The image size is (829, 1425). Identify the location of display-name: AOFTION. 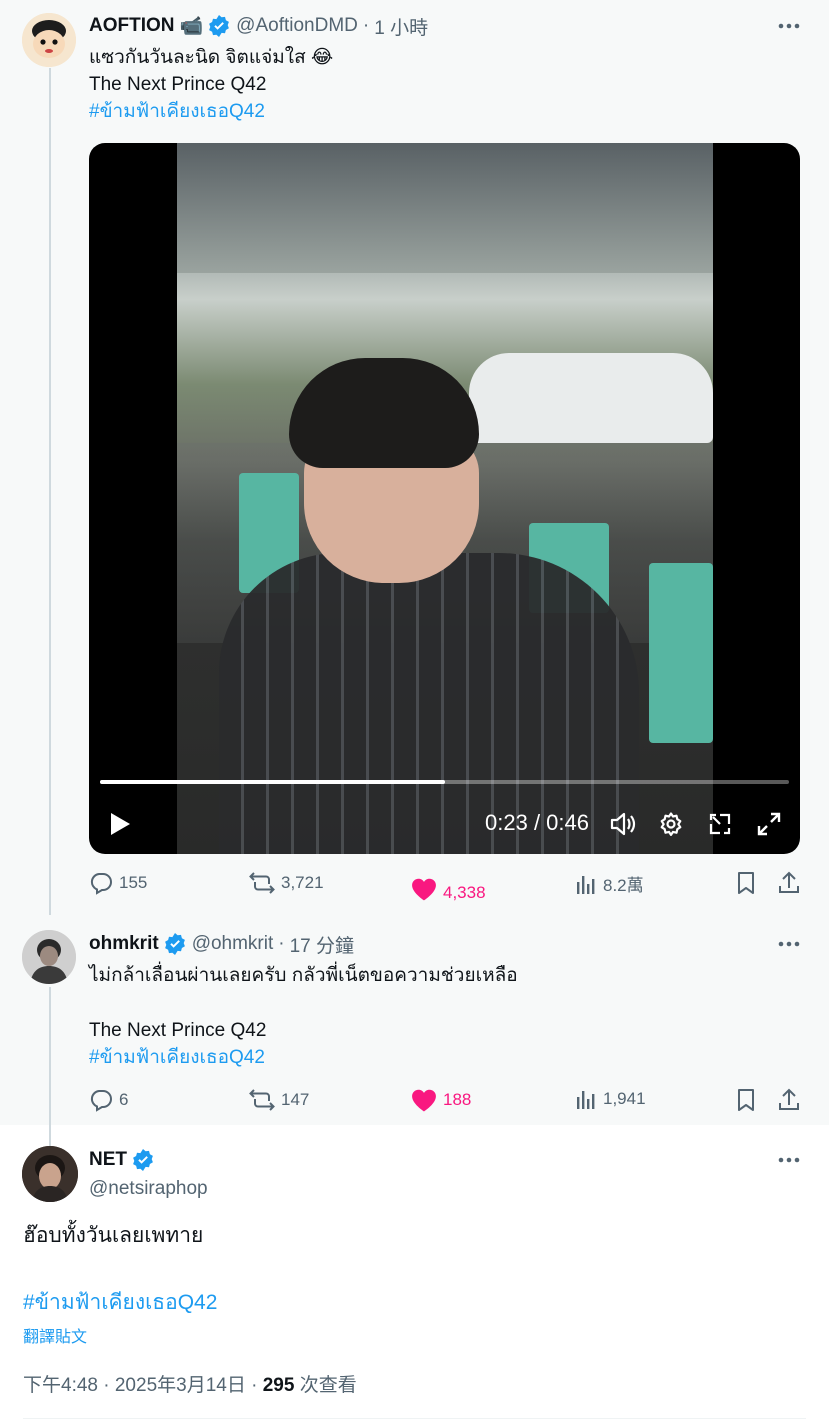
(132, 26).